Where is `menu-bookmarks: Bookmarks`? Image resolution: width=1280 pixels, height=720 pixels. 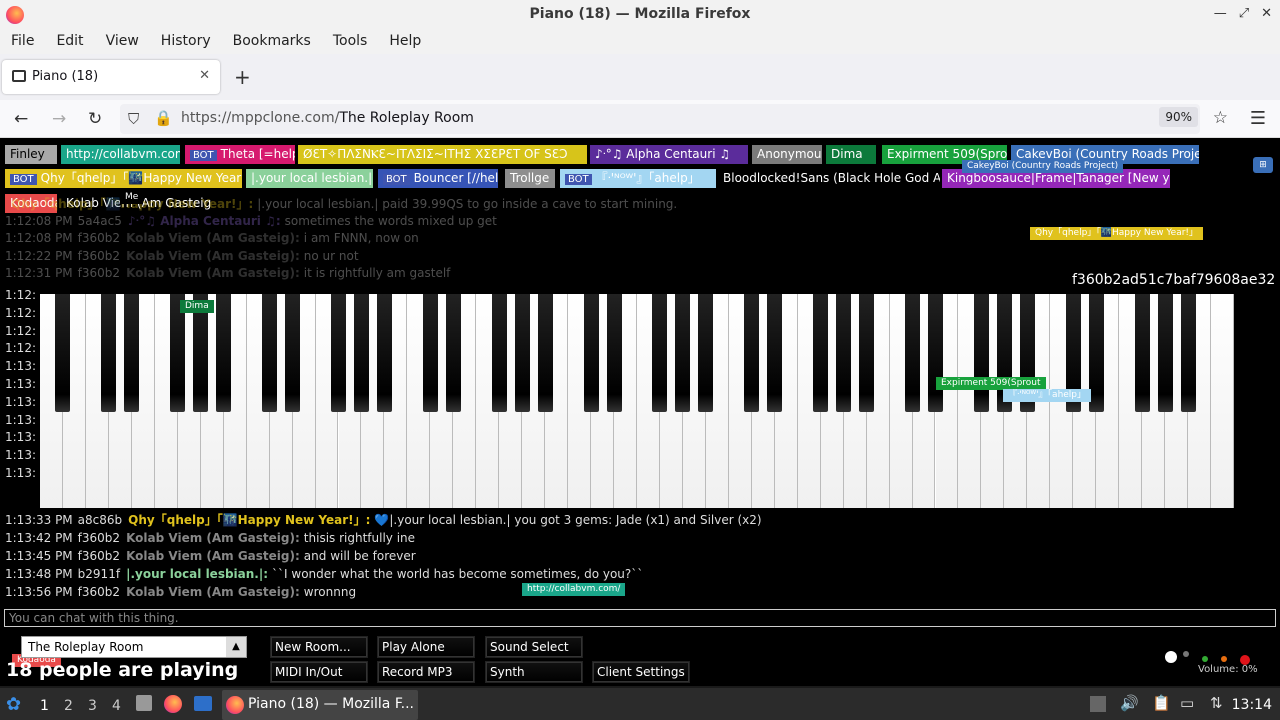 menu-bookmarks: Bookmarks is located at coordinates (272, 42).